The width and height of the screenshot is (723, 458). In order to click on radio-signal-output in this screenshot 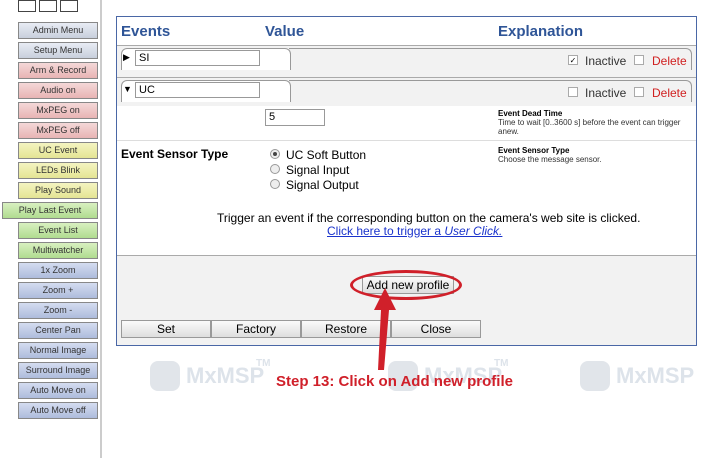, I will do `click(275, 184)`.